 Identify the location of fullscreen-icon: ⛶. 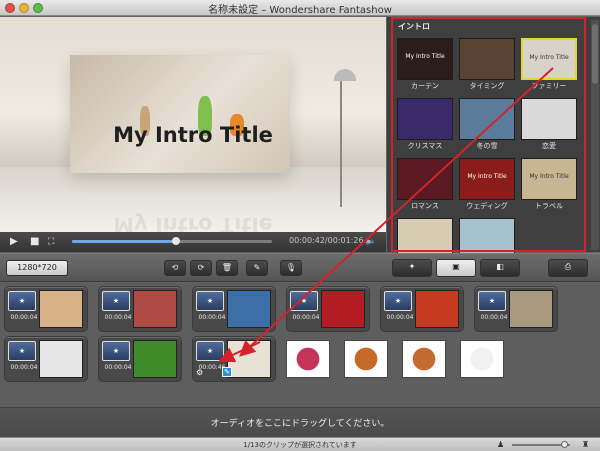
(51, 242).